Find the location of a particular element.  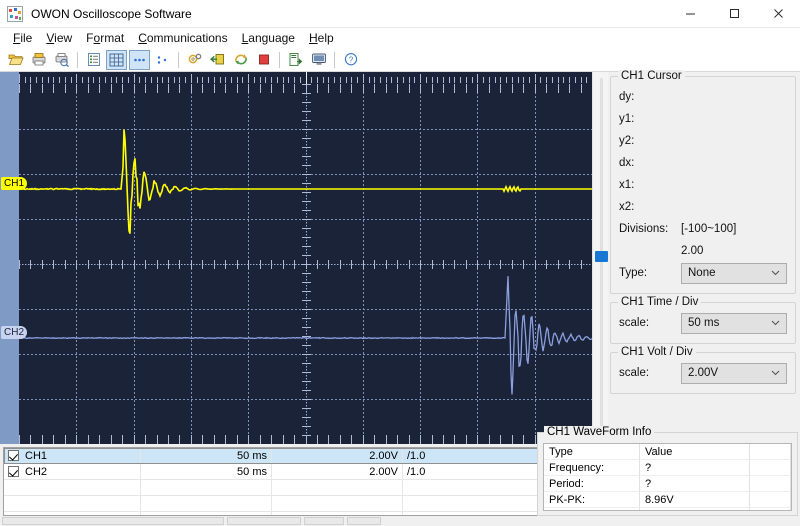

time-div-row: scale: 50 ms is located at coordinates (703, 323).